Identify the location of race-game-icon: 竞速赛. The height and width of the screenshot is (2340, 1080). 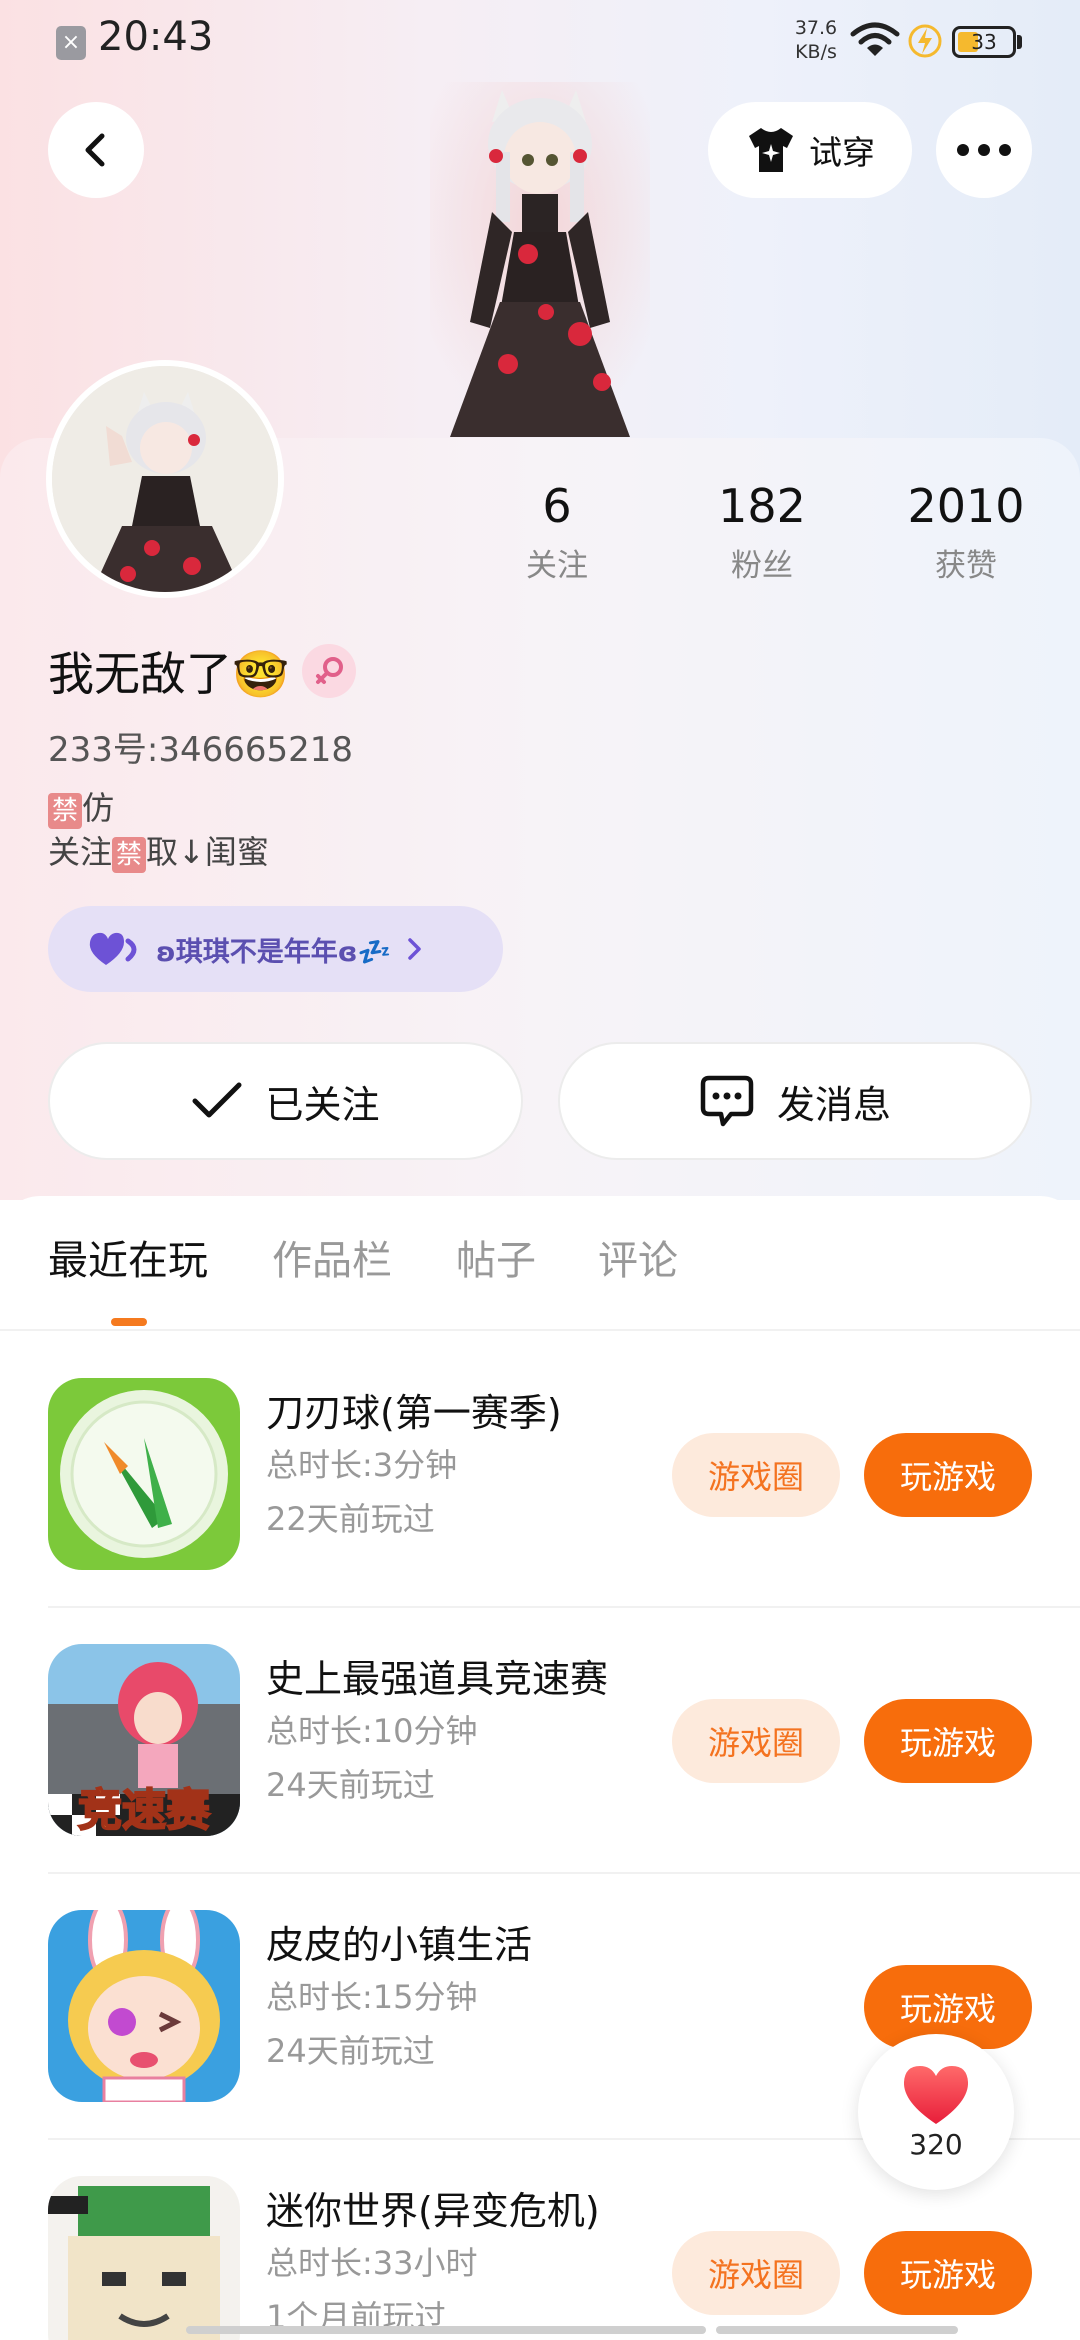
(144, 1740).